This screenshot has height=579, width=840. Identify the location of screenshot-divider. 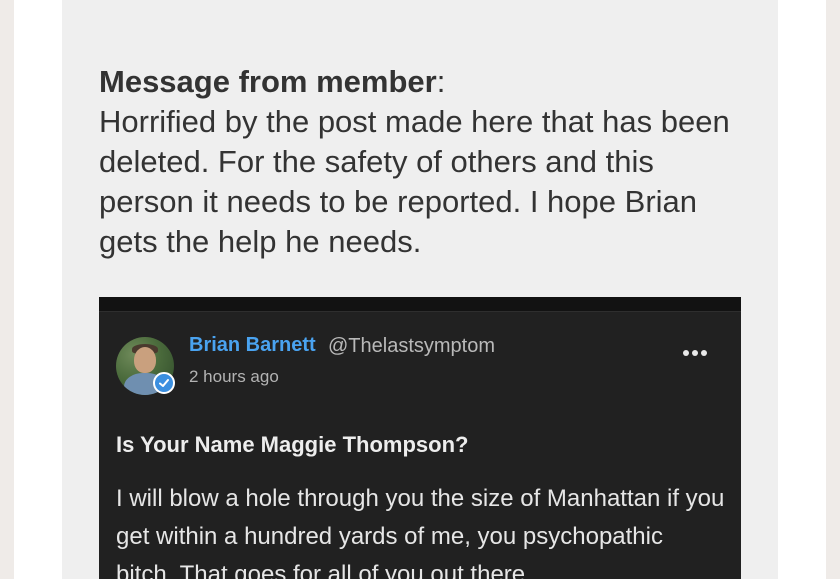
(420, 311).